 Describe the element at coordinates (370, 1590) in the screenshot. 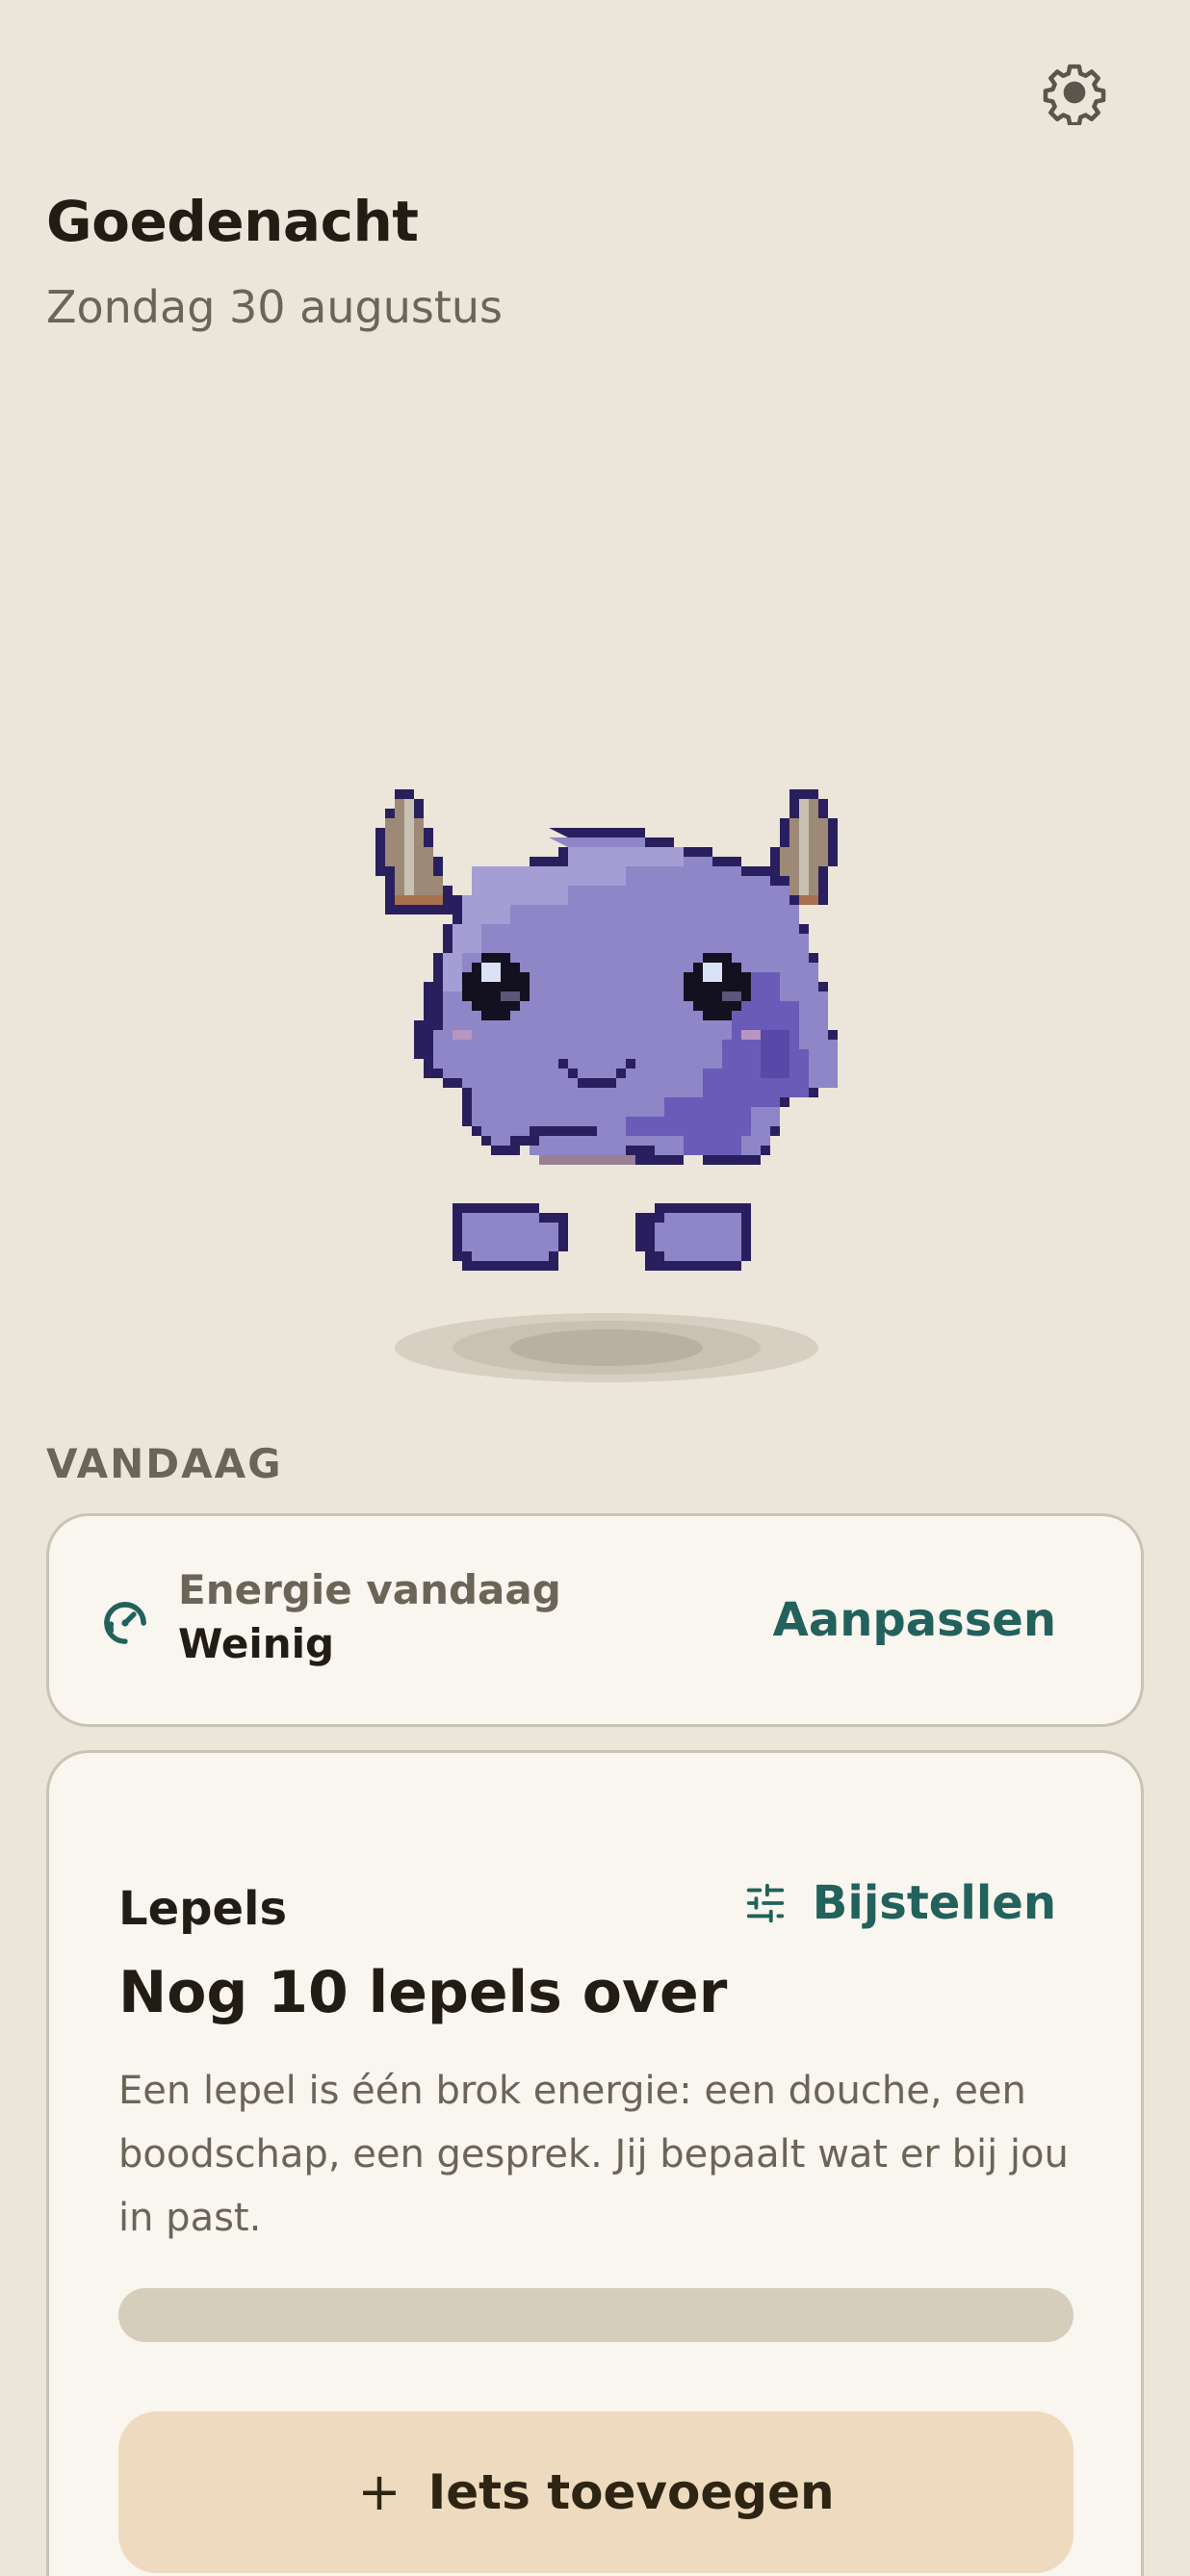

I see `energy-title: Energie vandaag` at that location.